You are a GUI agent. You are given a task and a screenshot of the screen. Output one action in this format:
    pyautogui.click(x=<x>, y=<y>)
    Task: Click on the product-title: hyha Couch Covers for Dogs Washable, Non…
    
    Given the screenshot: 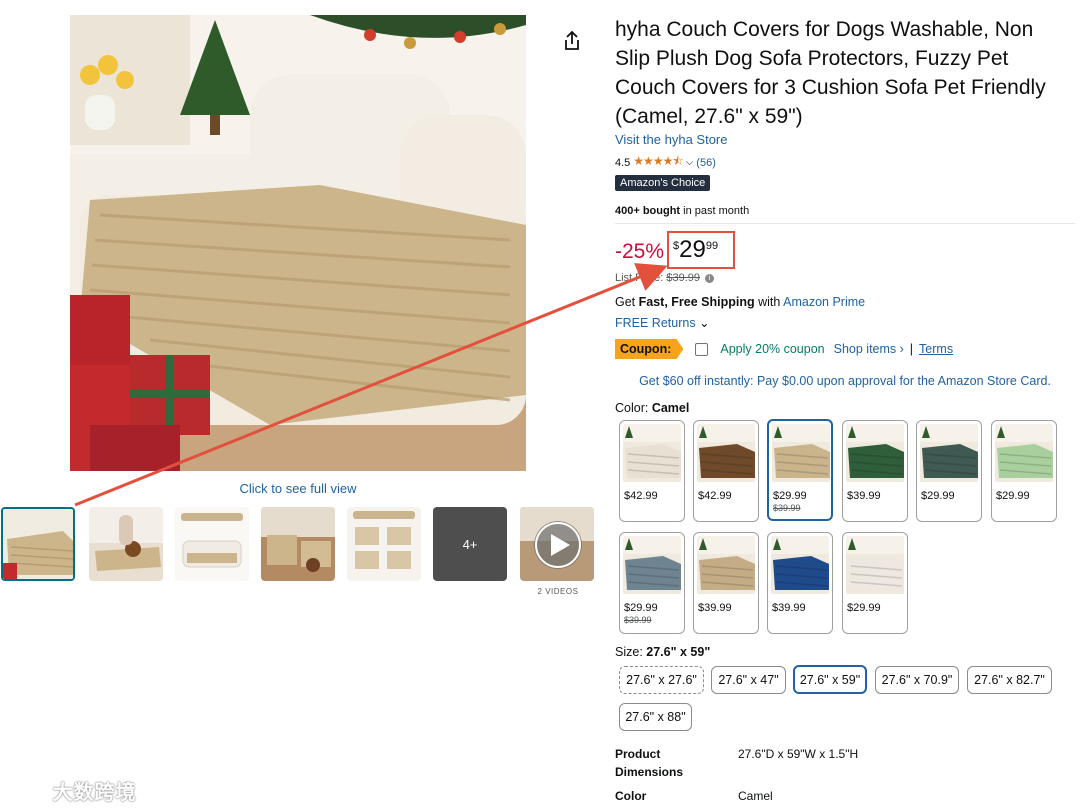 What is the action you would take?
    pyautogui.click(x=830, y=73)
    